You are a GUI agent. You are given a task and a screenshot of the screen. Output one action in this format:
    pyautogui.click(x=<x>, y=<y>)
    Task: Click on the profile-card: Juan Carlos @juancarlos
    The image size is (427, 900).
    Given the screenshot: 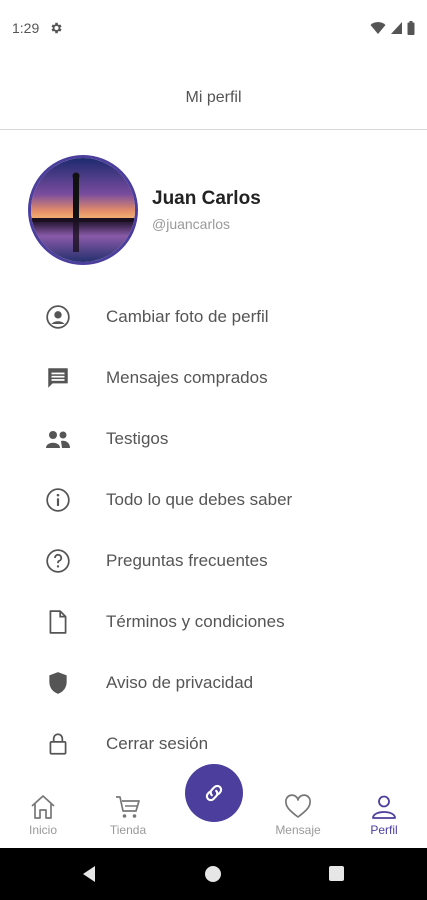 What is the action you would take?
    pyautogui.click(x=144, y=210)
    